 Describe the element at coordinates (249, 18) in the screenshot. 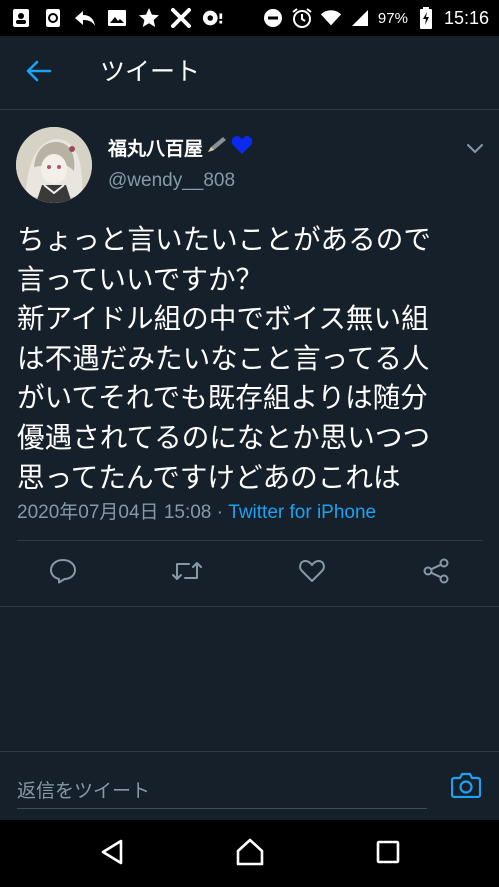

I see `status-bar: 97% 15:16` at that location.